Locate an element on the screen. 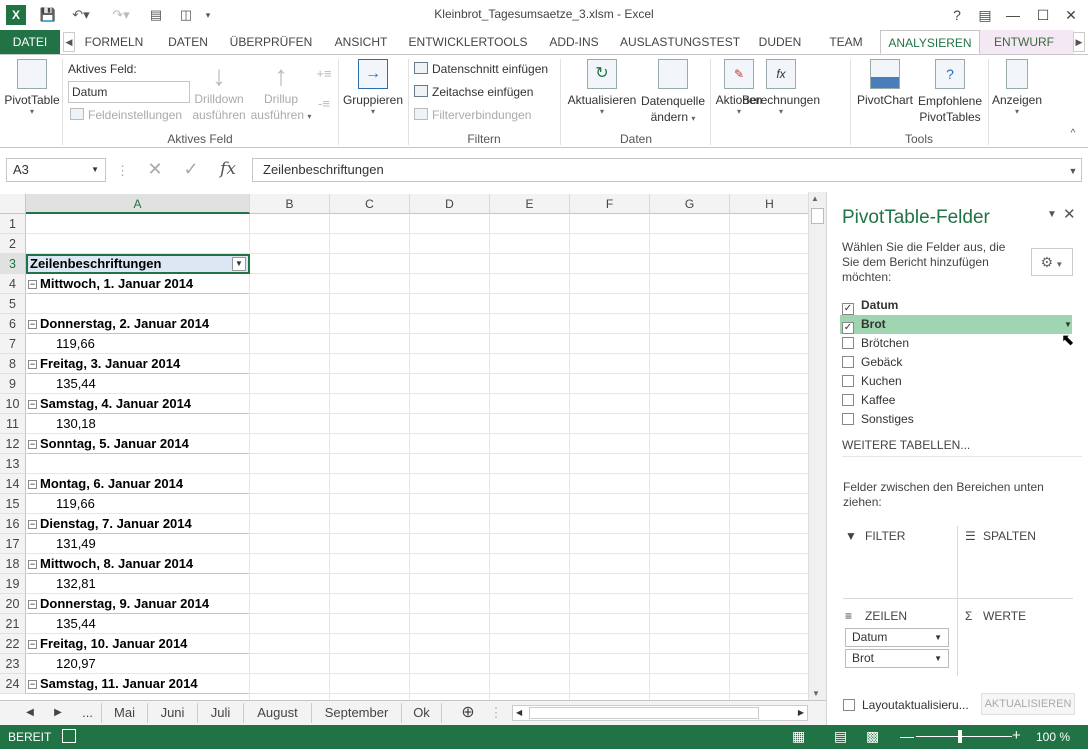 The width and height of the screenshot is (1088, 749). pivottable-button: PivotTable ▾ is located at coordinates (32, 87).